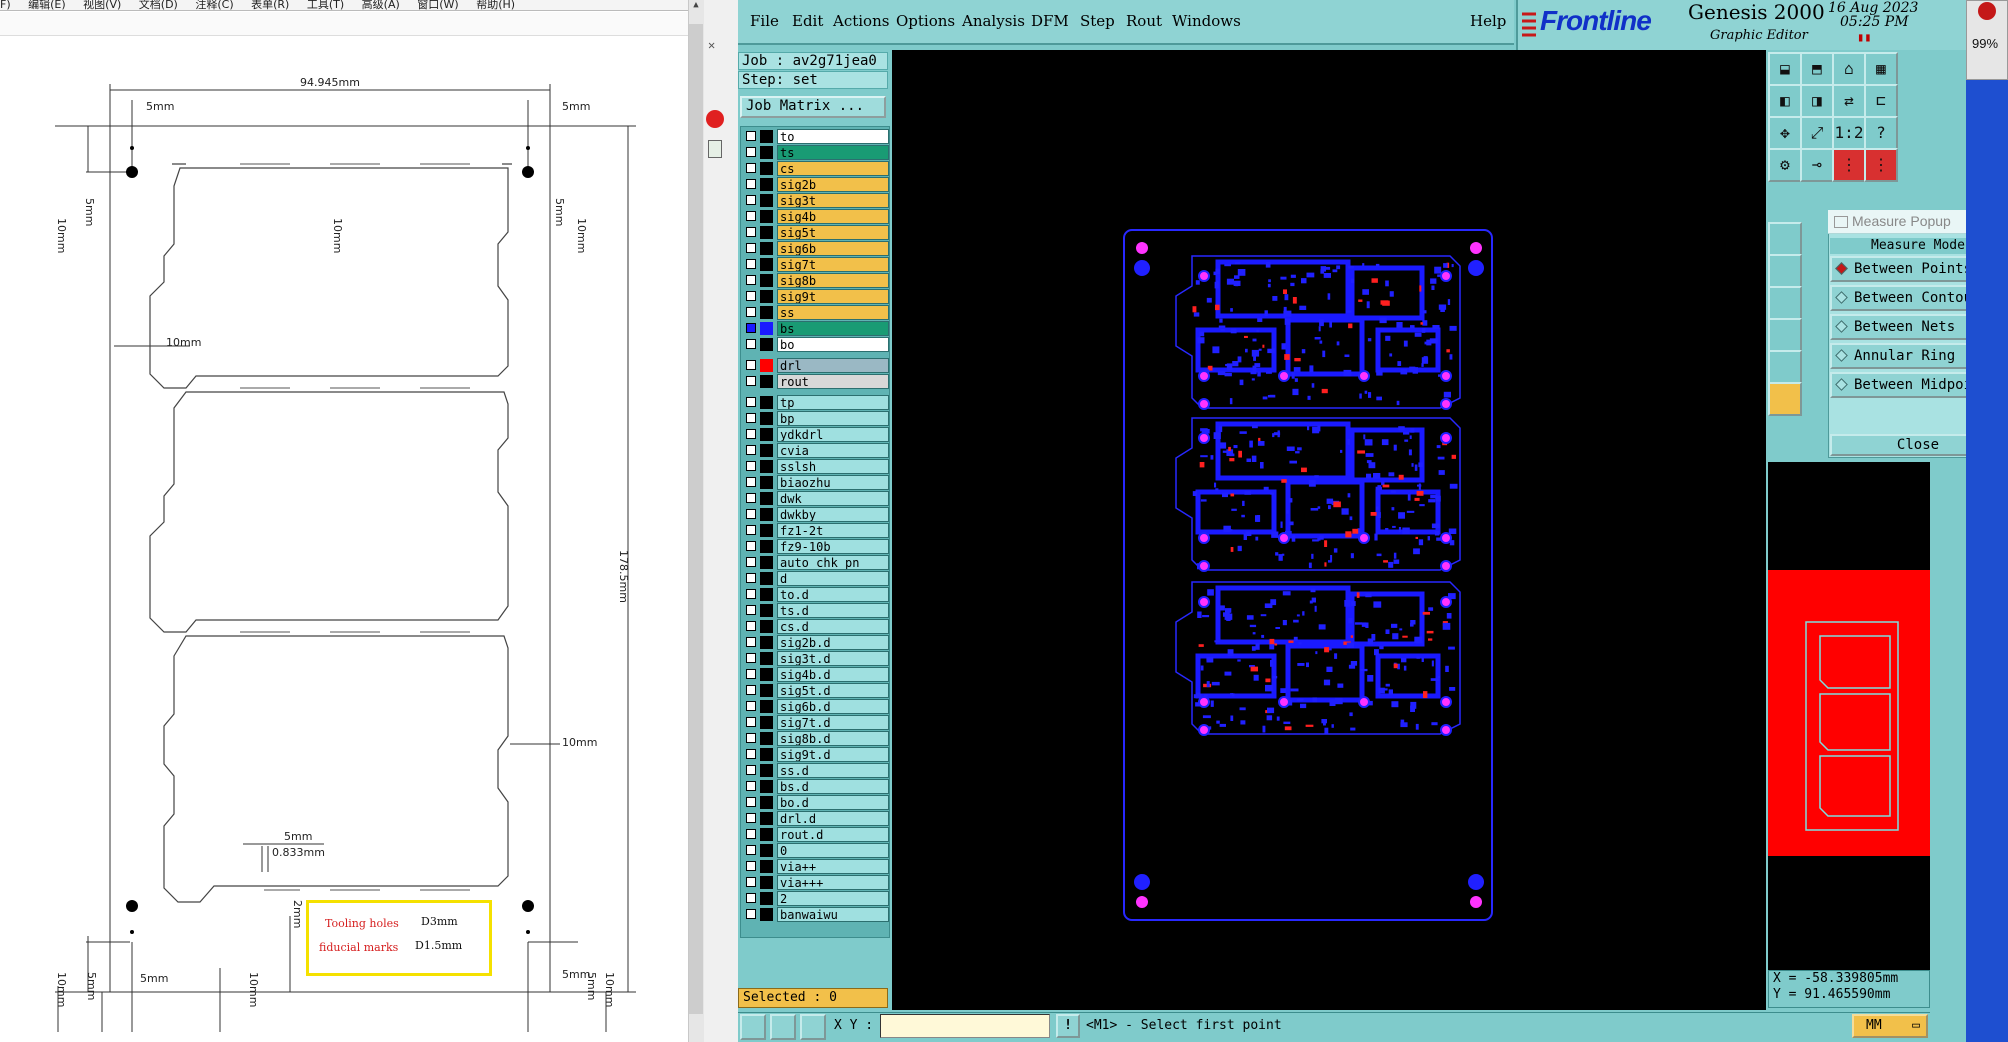 The width and height of the screenshot is (2008, 1042). What do you see at coordinates (816, 690) in the screenshot?
I see `layer-row-sig5t.d: sig5t.d` at bounding box center [816, 690].